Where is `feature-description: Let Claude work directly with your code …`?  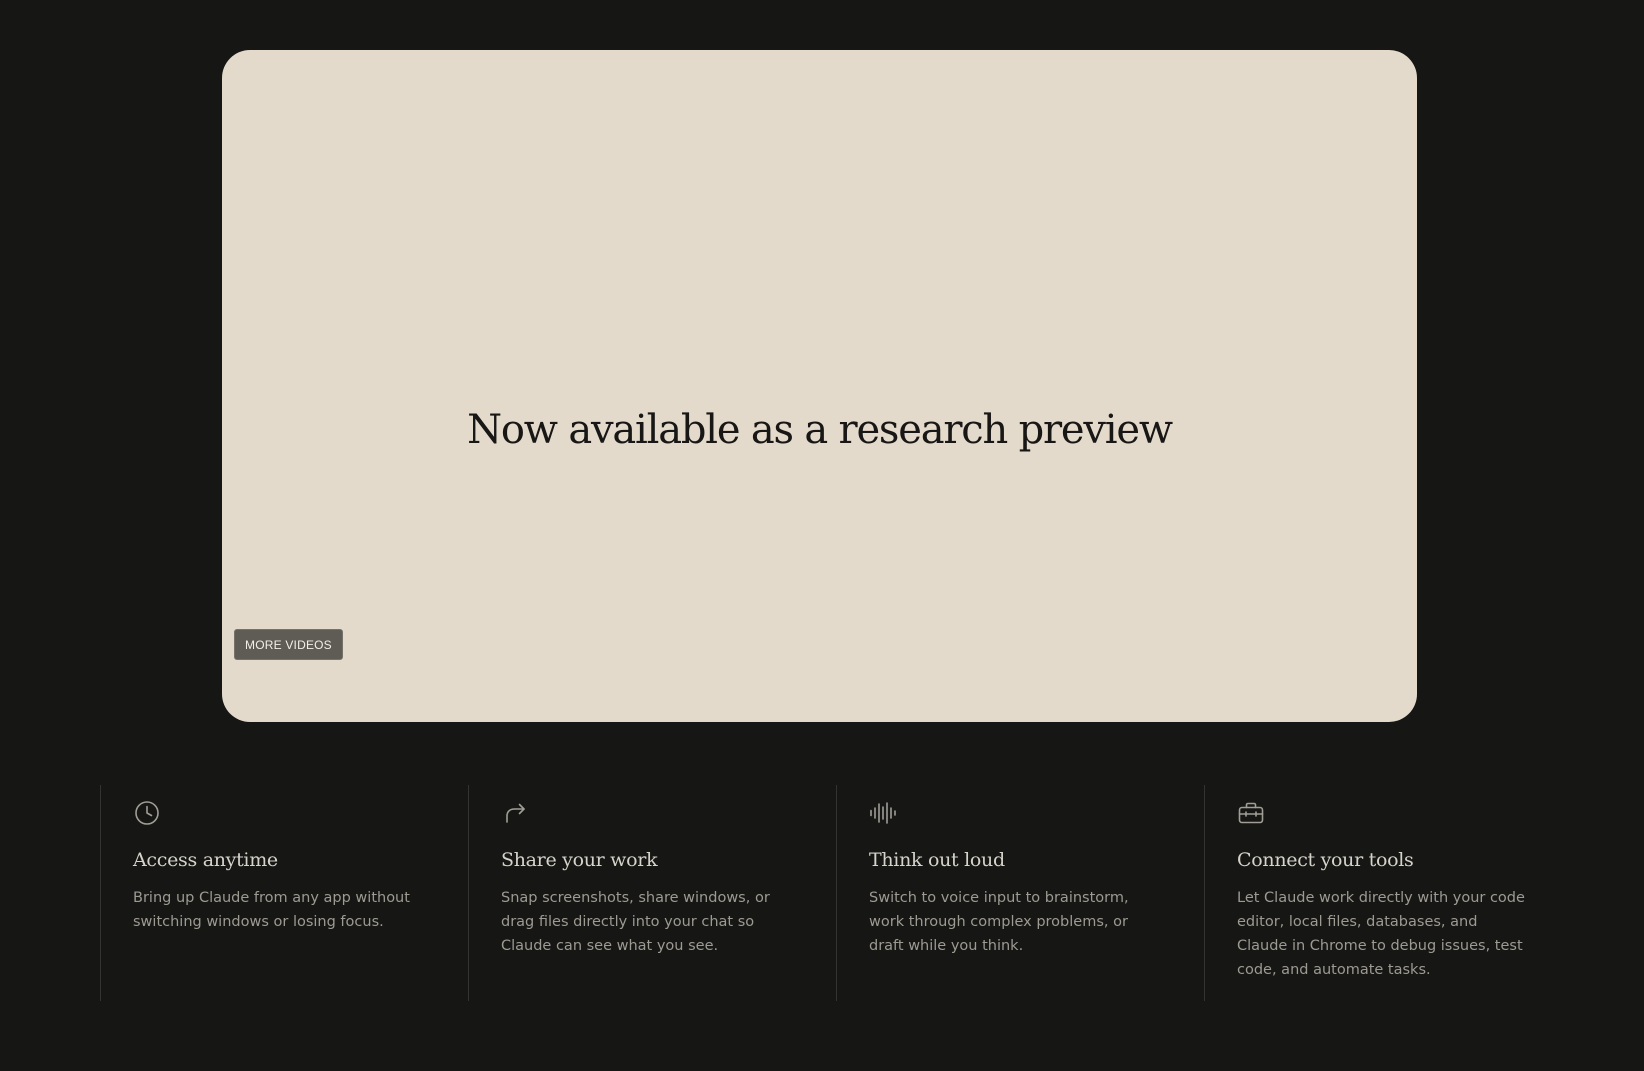 feature-description: Let Claude work directly with your code … is located at coordinates (1381, 934).